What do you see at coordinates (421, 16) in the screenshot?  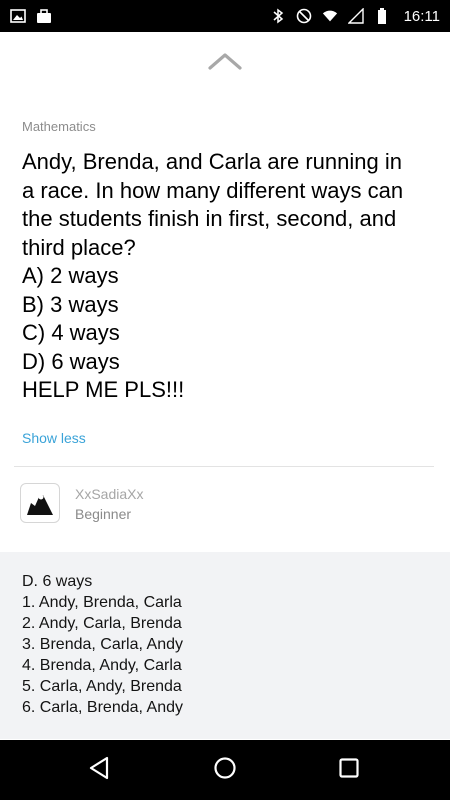 I see `status-time: 16:11` at bounding box center [421, 16].